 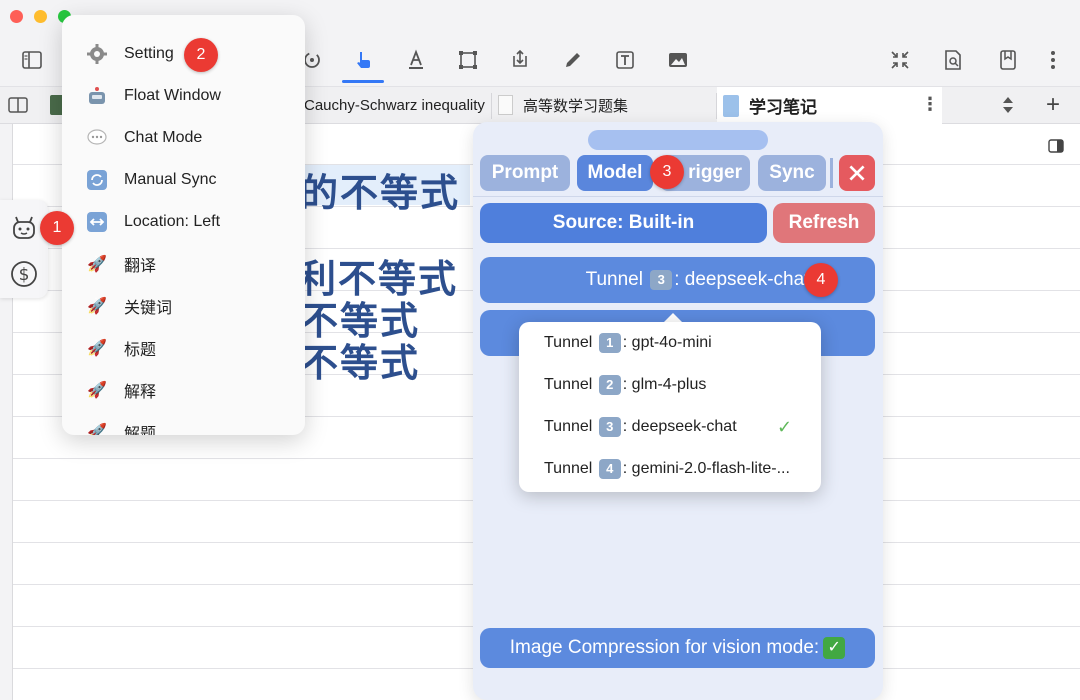 What do you see at coordinates (57, 228) in the screenshot?
I see `step-badge-1: 1` at bounding box center [57, 228].